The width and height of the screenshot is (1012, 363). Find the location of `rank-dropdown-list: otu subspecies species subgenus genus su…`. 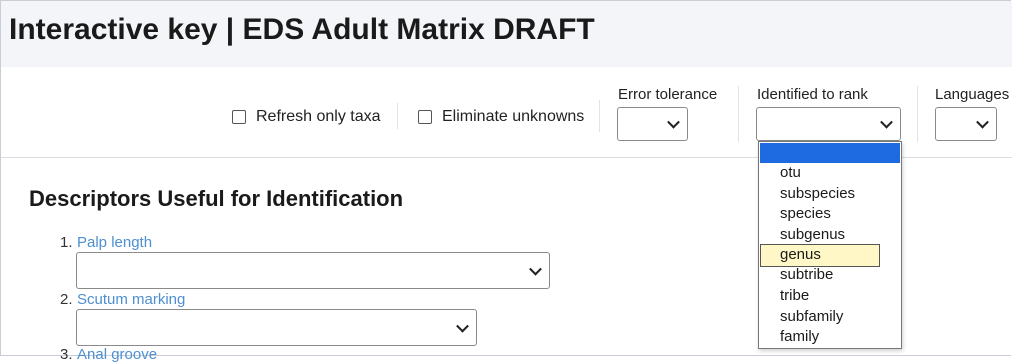

rank-dropdown-list: otu subspecies species subgenus genus su… is located at coordinates (830, 245).